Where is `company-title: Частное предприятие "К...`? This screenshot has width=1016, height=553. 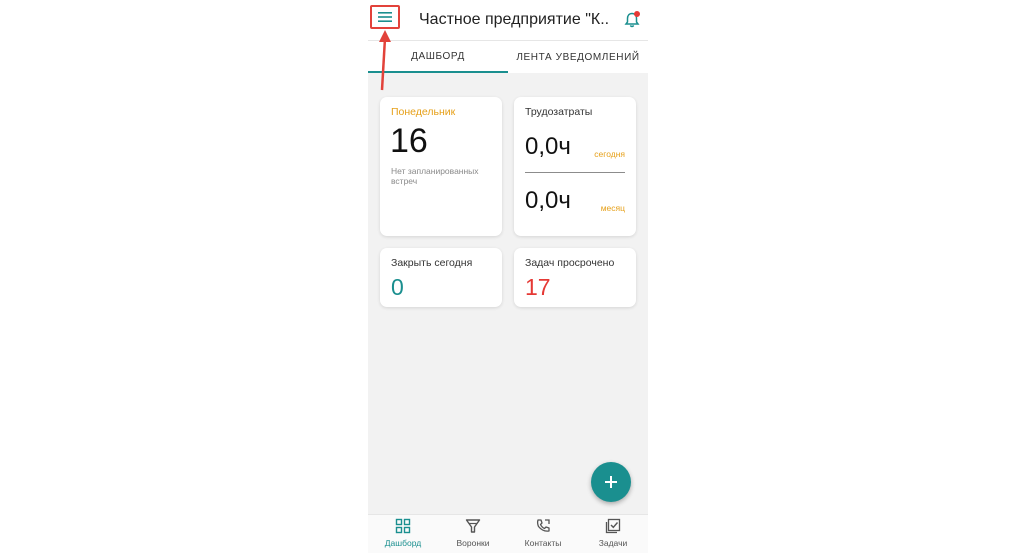 company-title: Частное предприятие "К... is located at coordinates (514, 19).